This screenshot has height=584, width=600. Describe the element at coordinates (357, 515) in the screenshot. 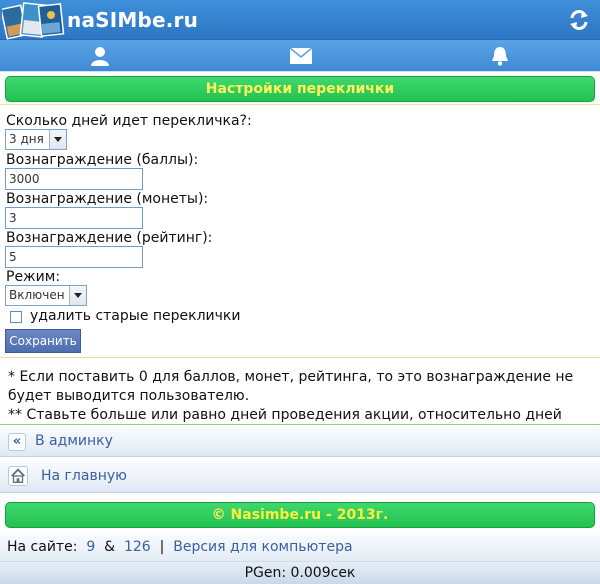

I see `copyright-year: - 2013г.` at that location.